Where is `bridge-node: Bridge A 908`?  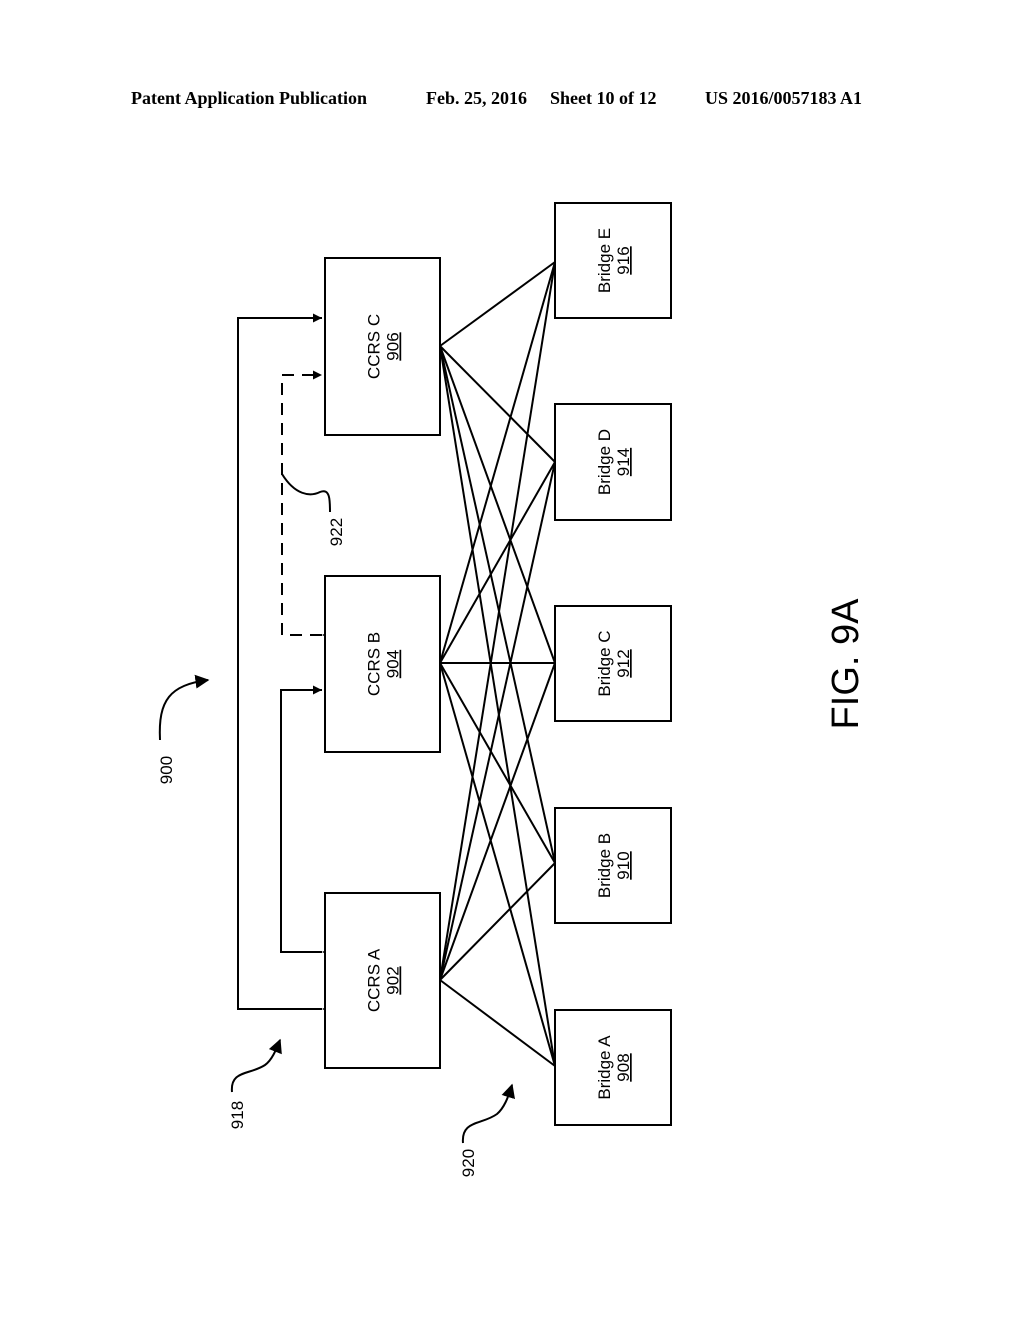 bridge-node: Bridge A 908 is located at coordinates (613, 1067).